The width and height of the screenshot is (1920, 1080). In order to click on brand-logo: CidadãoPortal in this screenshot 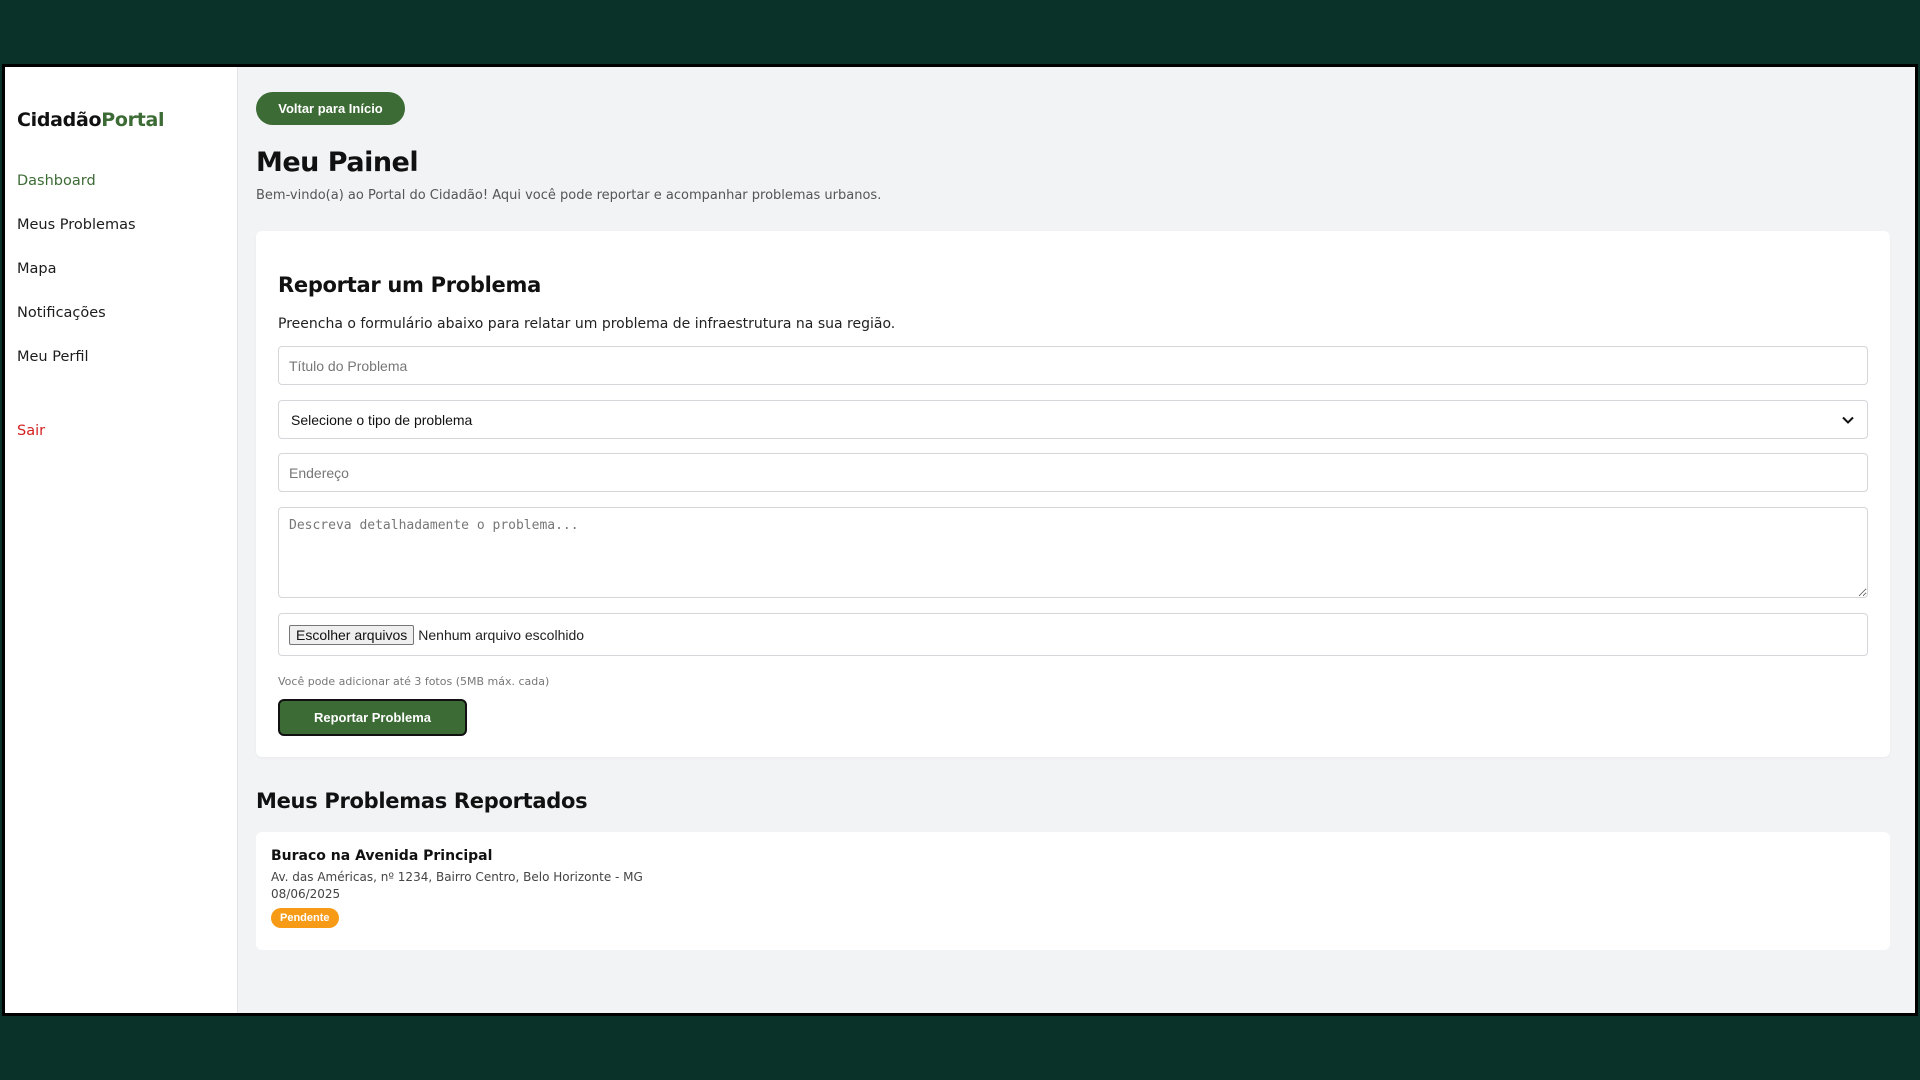, I will do `click(121, 120)`.